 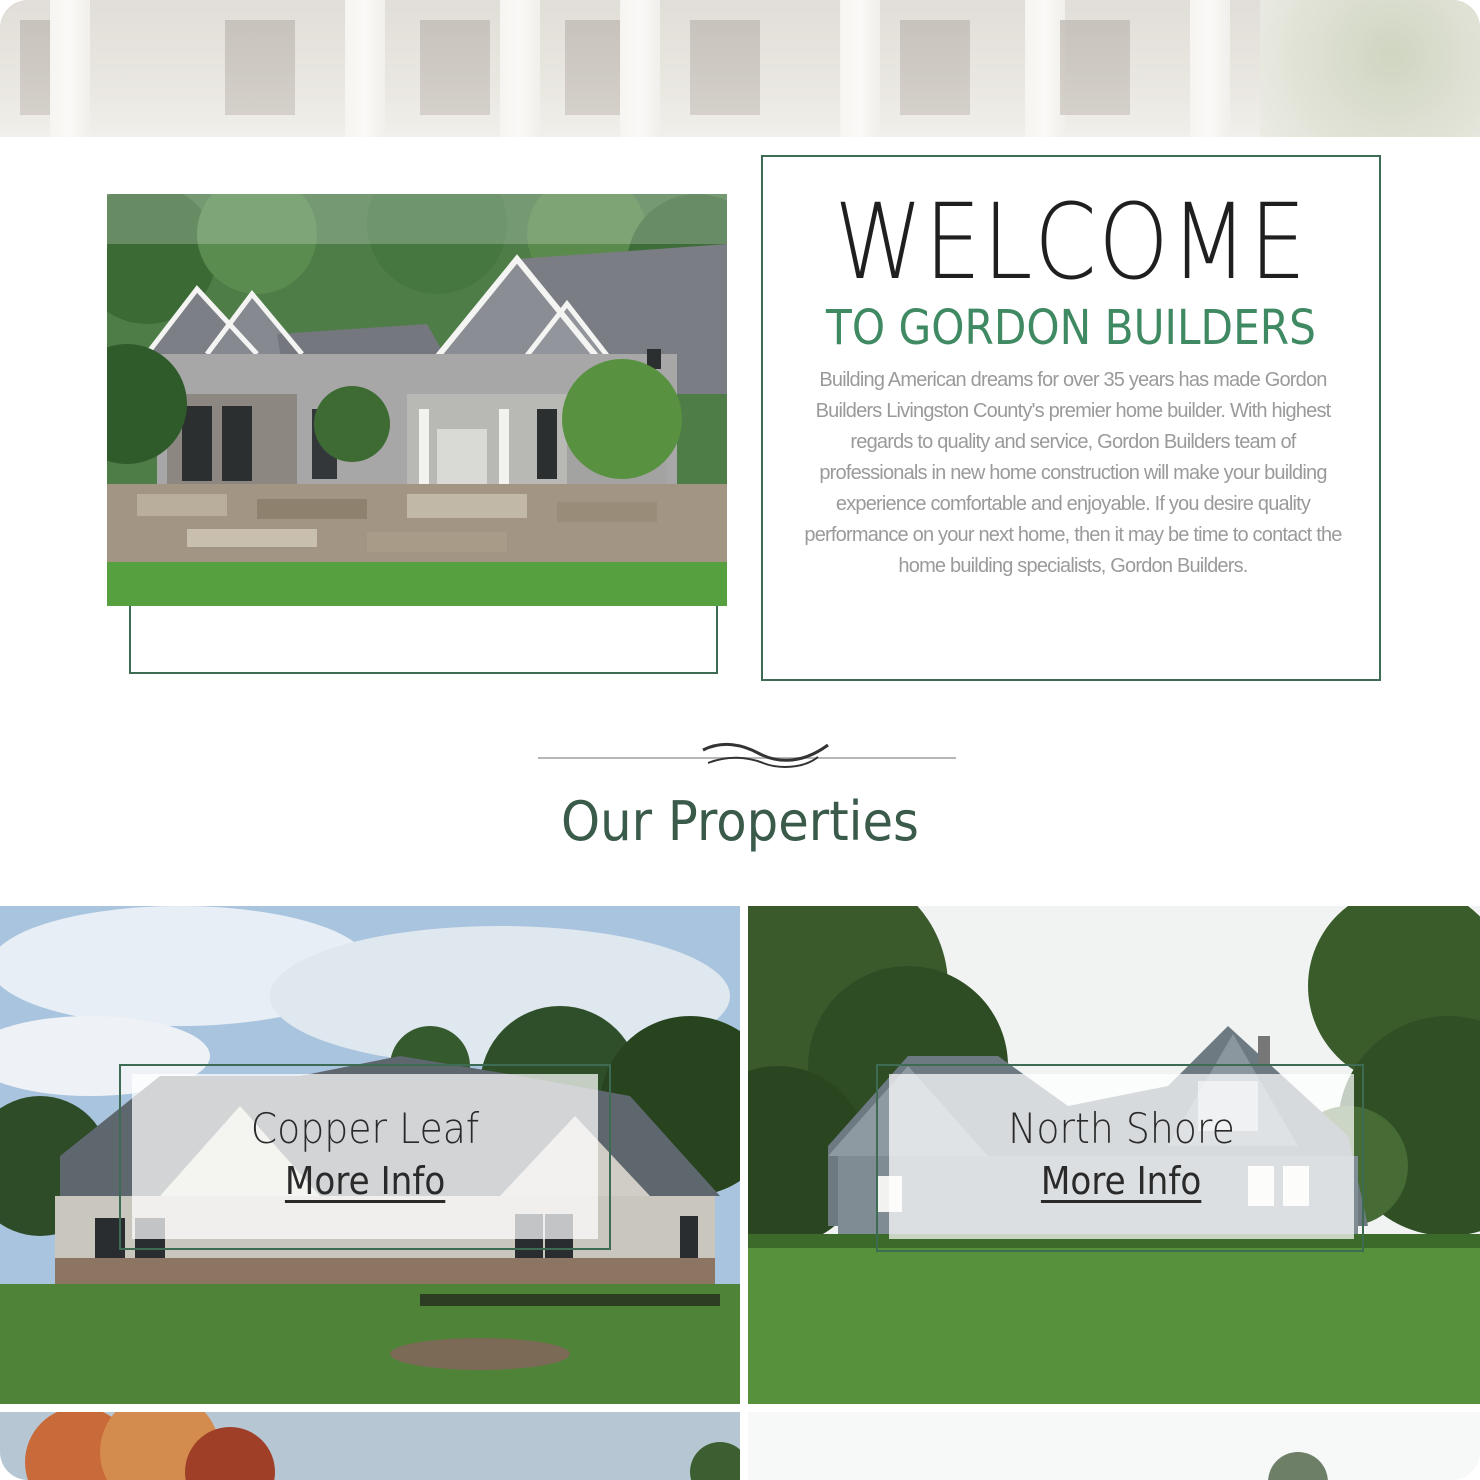 What do you see at coordinates (740, 821) in the screenshot?
I see `properties-heading: Our Properties` at bounding box center [740, 821].